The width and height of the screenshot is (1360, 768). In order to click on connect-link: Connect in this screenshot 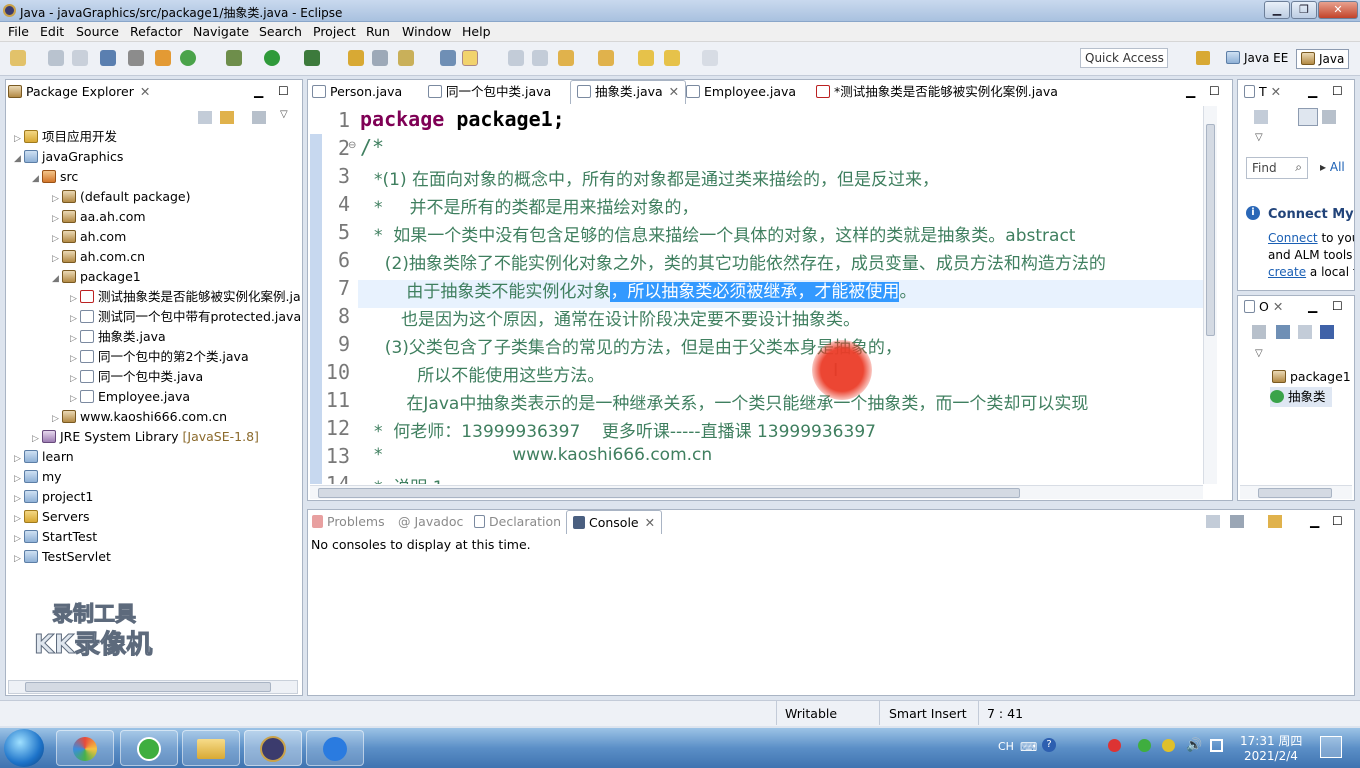, I will do `click(1293, 238)`.